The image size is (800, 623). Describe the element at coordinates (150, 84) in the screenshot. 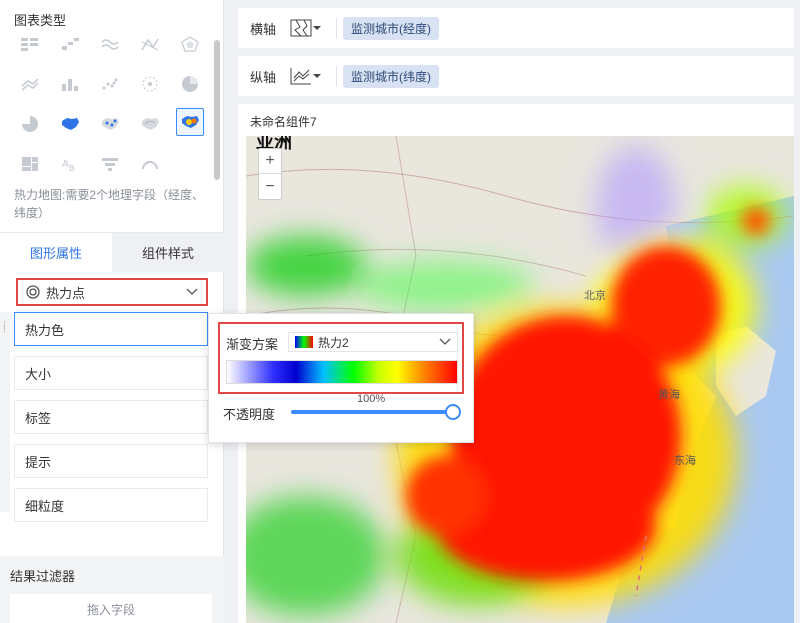

I see `bubble-icon` at that location.